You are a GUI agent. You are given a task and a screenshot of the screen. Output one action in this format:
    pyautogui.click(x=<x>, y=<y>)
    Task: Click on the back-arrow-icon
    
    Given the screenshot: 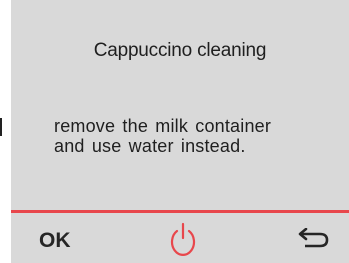 What is the action you would take?
    pyautogui.click(x=313, y=238)
    